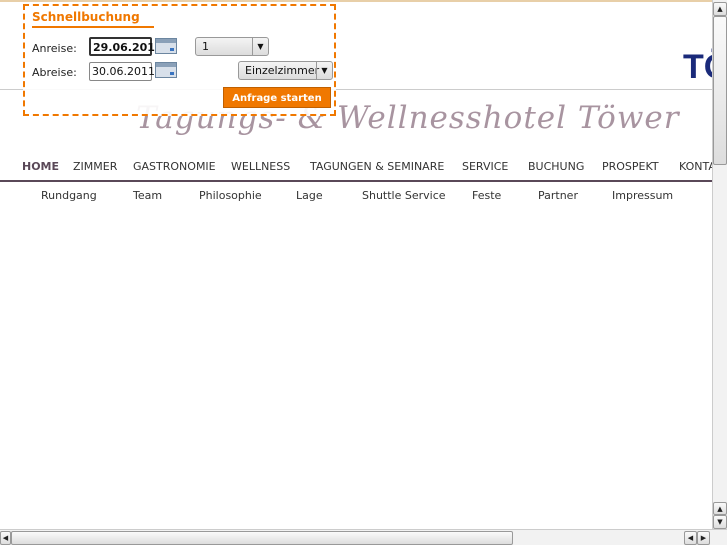  I want to click on subnav-item-partner: Partner, so click(558, 195).